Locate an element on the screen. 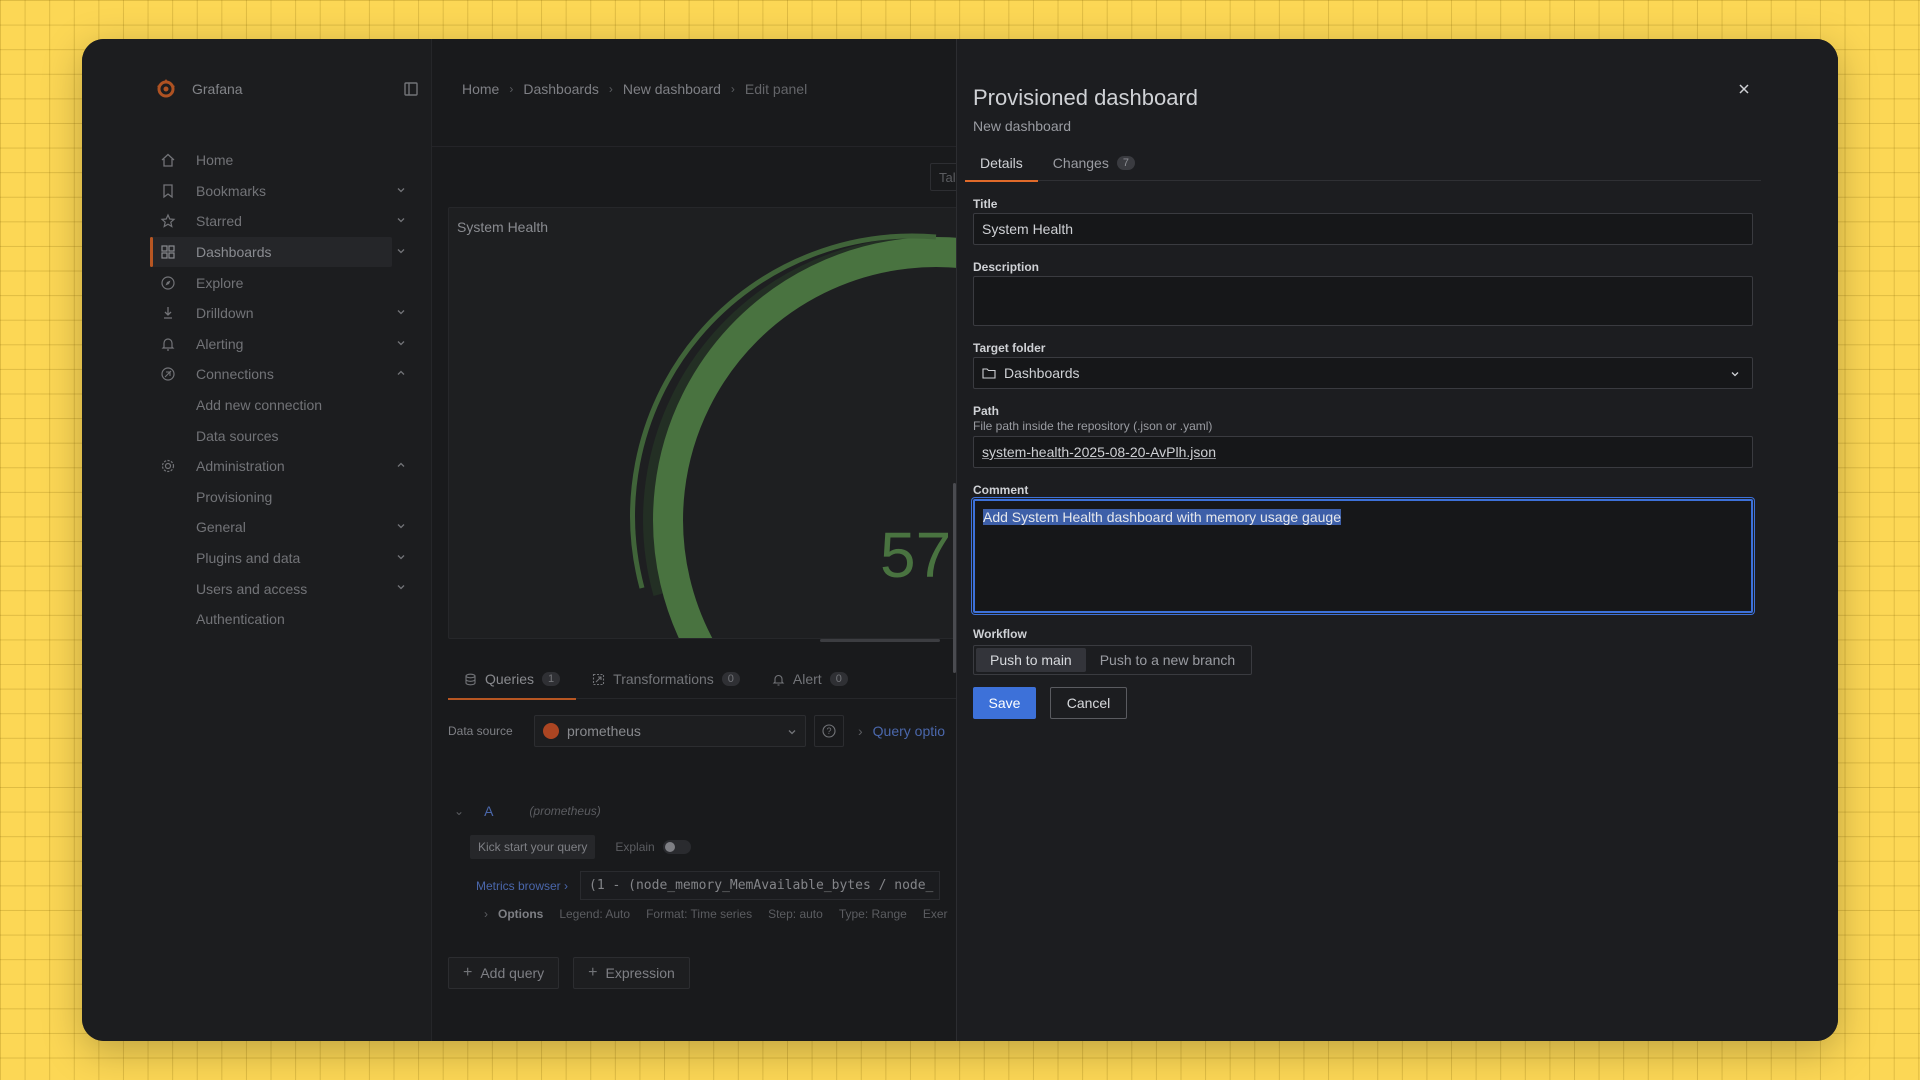 The width and height of the screenshot is (1920, 1080). question-circle-icon: ? is located at coordinates (829, 731).